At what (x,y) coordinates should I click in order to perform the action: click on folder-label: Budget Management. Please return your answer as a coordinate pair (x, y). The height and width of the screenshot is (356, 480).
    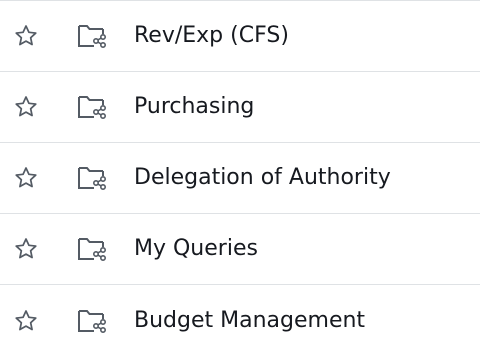
    Looking at the image, I should click on (250, 320).